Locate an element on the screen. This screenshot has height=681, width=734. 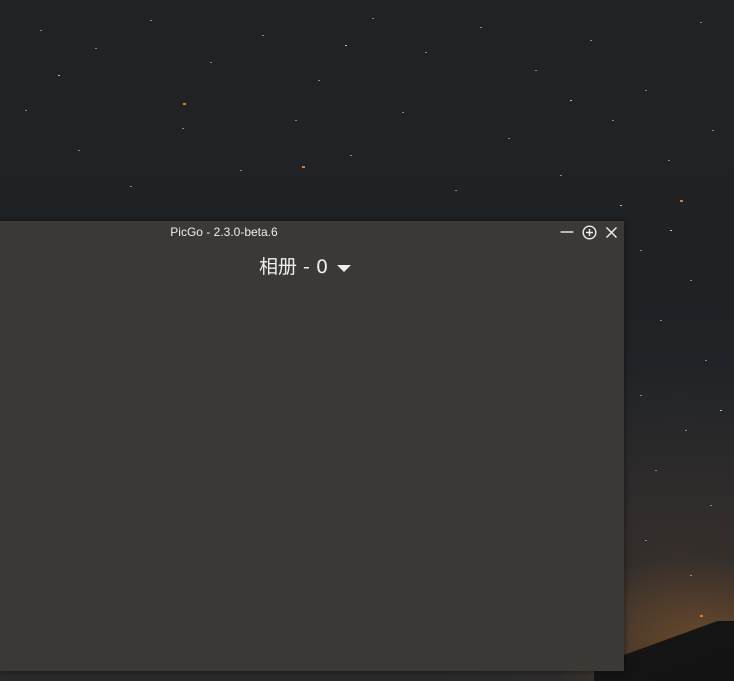
caret-down-icon is located at coordinates (344, 268).